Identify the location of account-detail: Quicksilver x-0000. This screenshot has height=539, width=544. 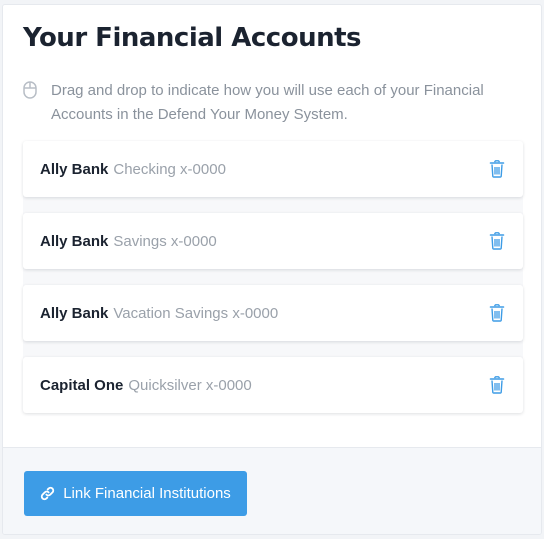
(190, 385).